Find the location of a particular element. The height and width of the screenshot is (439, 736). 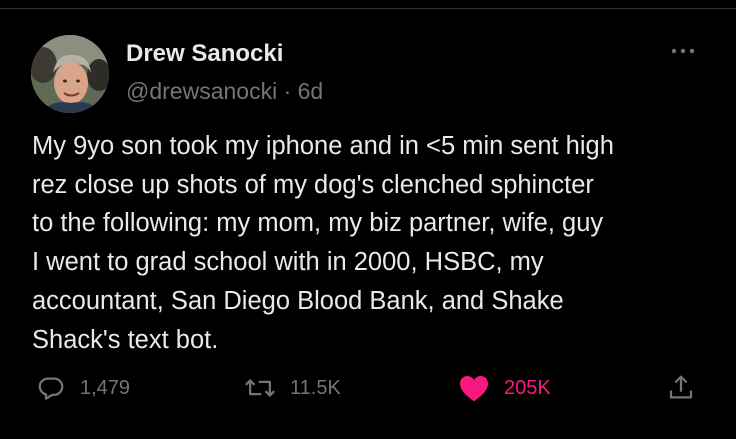

tweet-age: 6d is located at coordinates (311, 91).